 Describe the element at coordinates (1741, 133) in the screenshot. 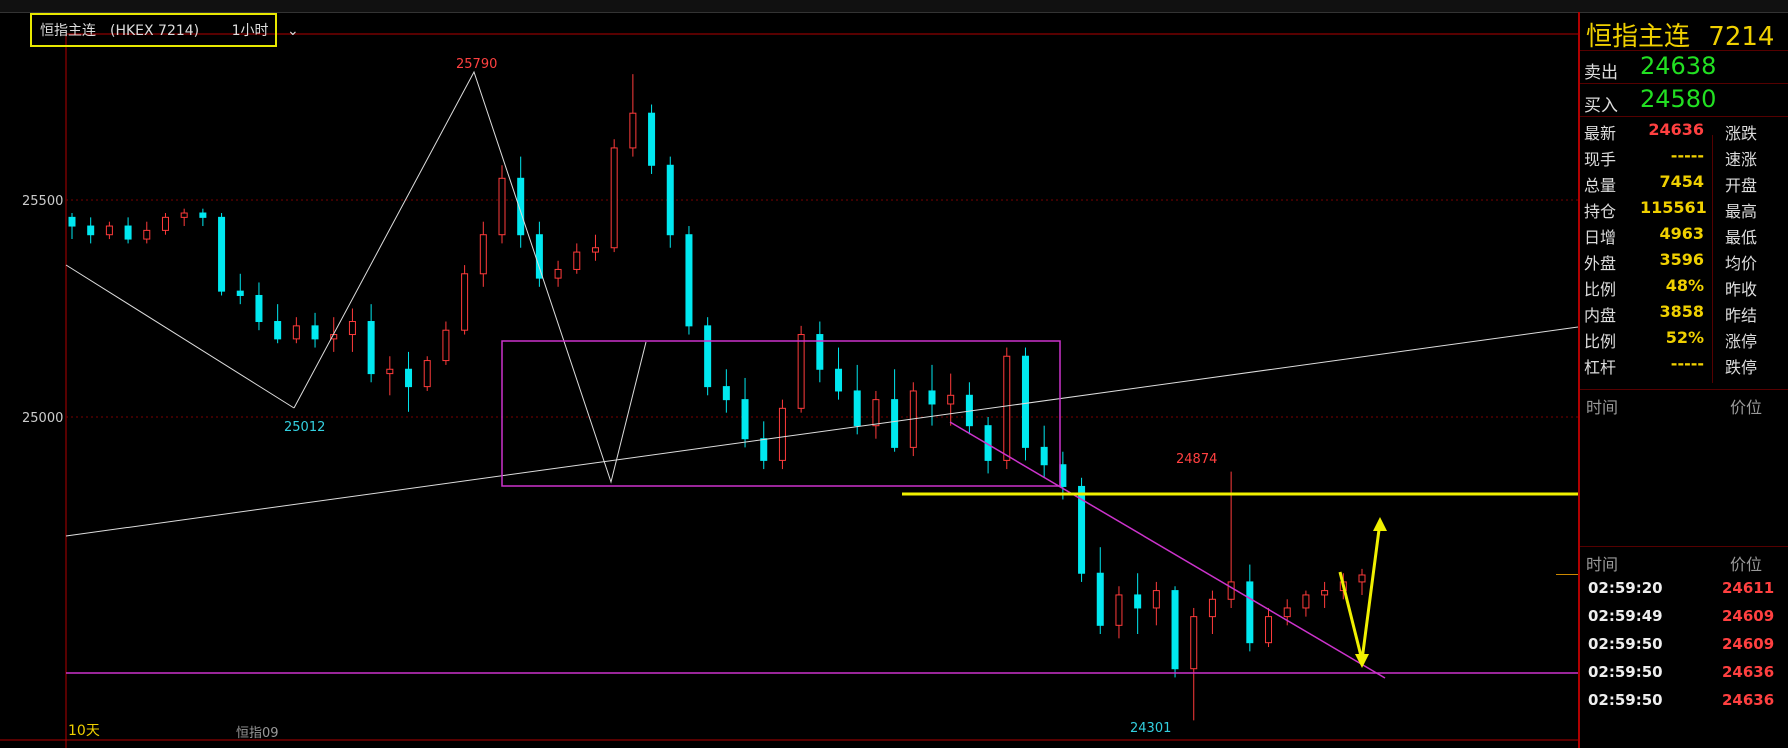

I see `stat-right-label: 涨跌` at that location.